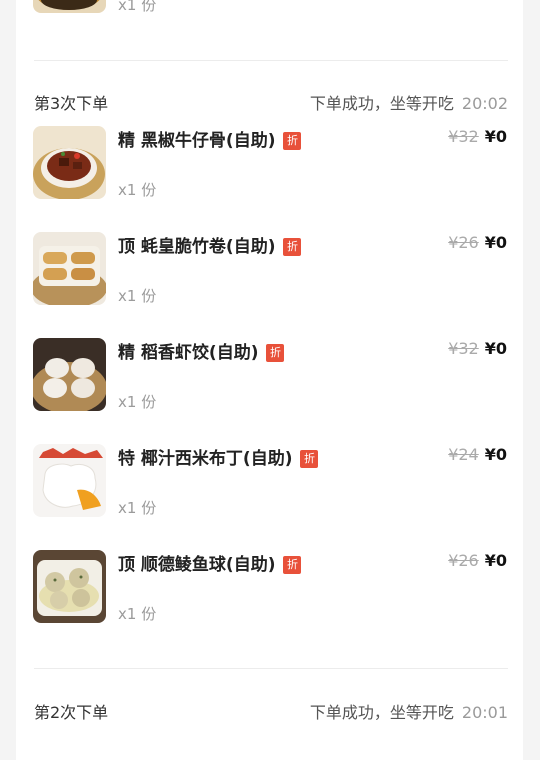 This screenshot has height=760, width=540. What do you see at coordinates (205, 459) in the screenshot?
I see `dish-name-text: 特 椰汁西米布丁(自助)` at bounding box center [205, 459].